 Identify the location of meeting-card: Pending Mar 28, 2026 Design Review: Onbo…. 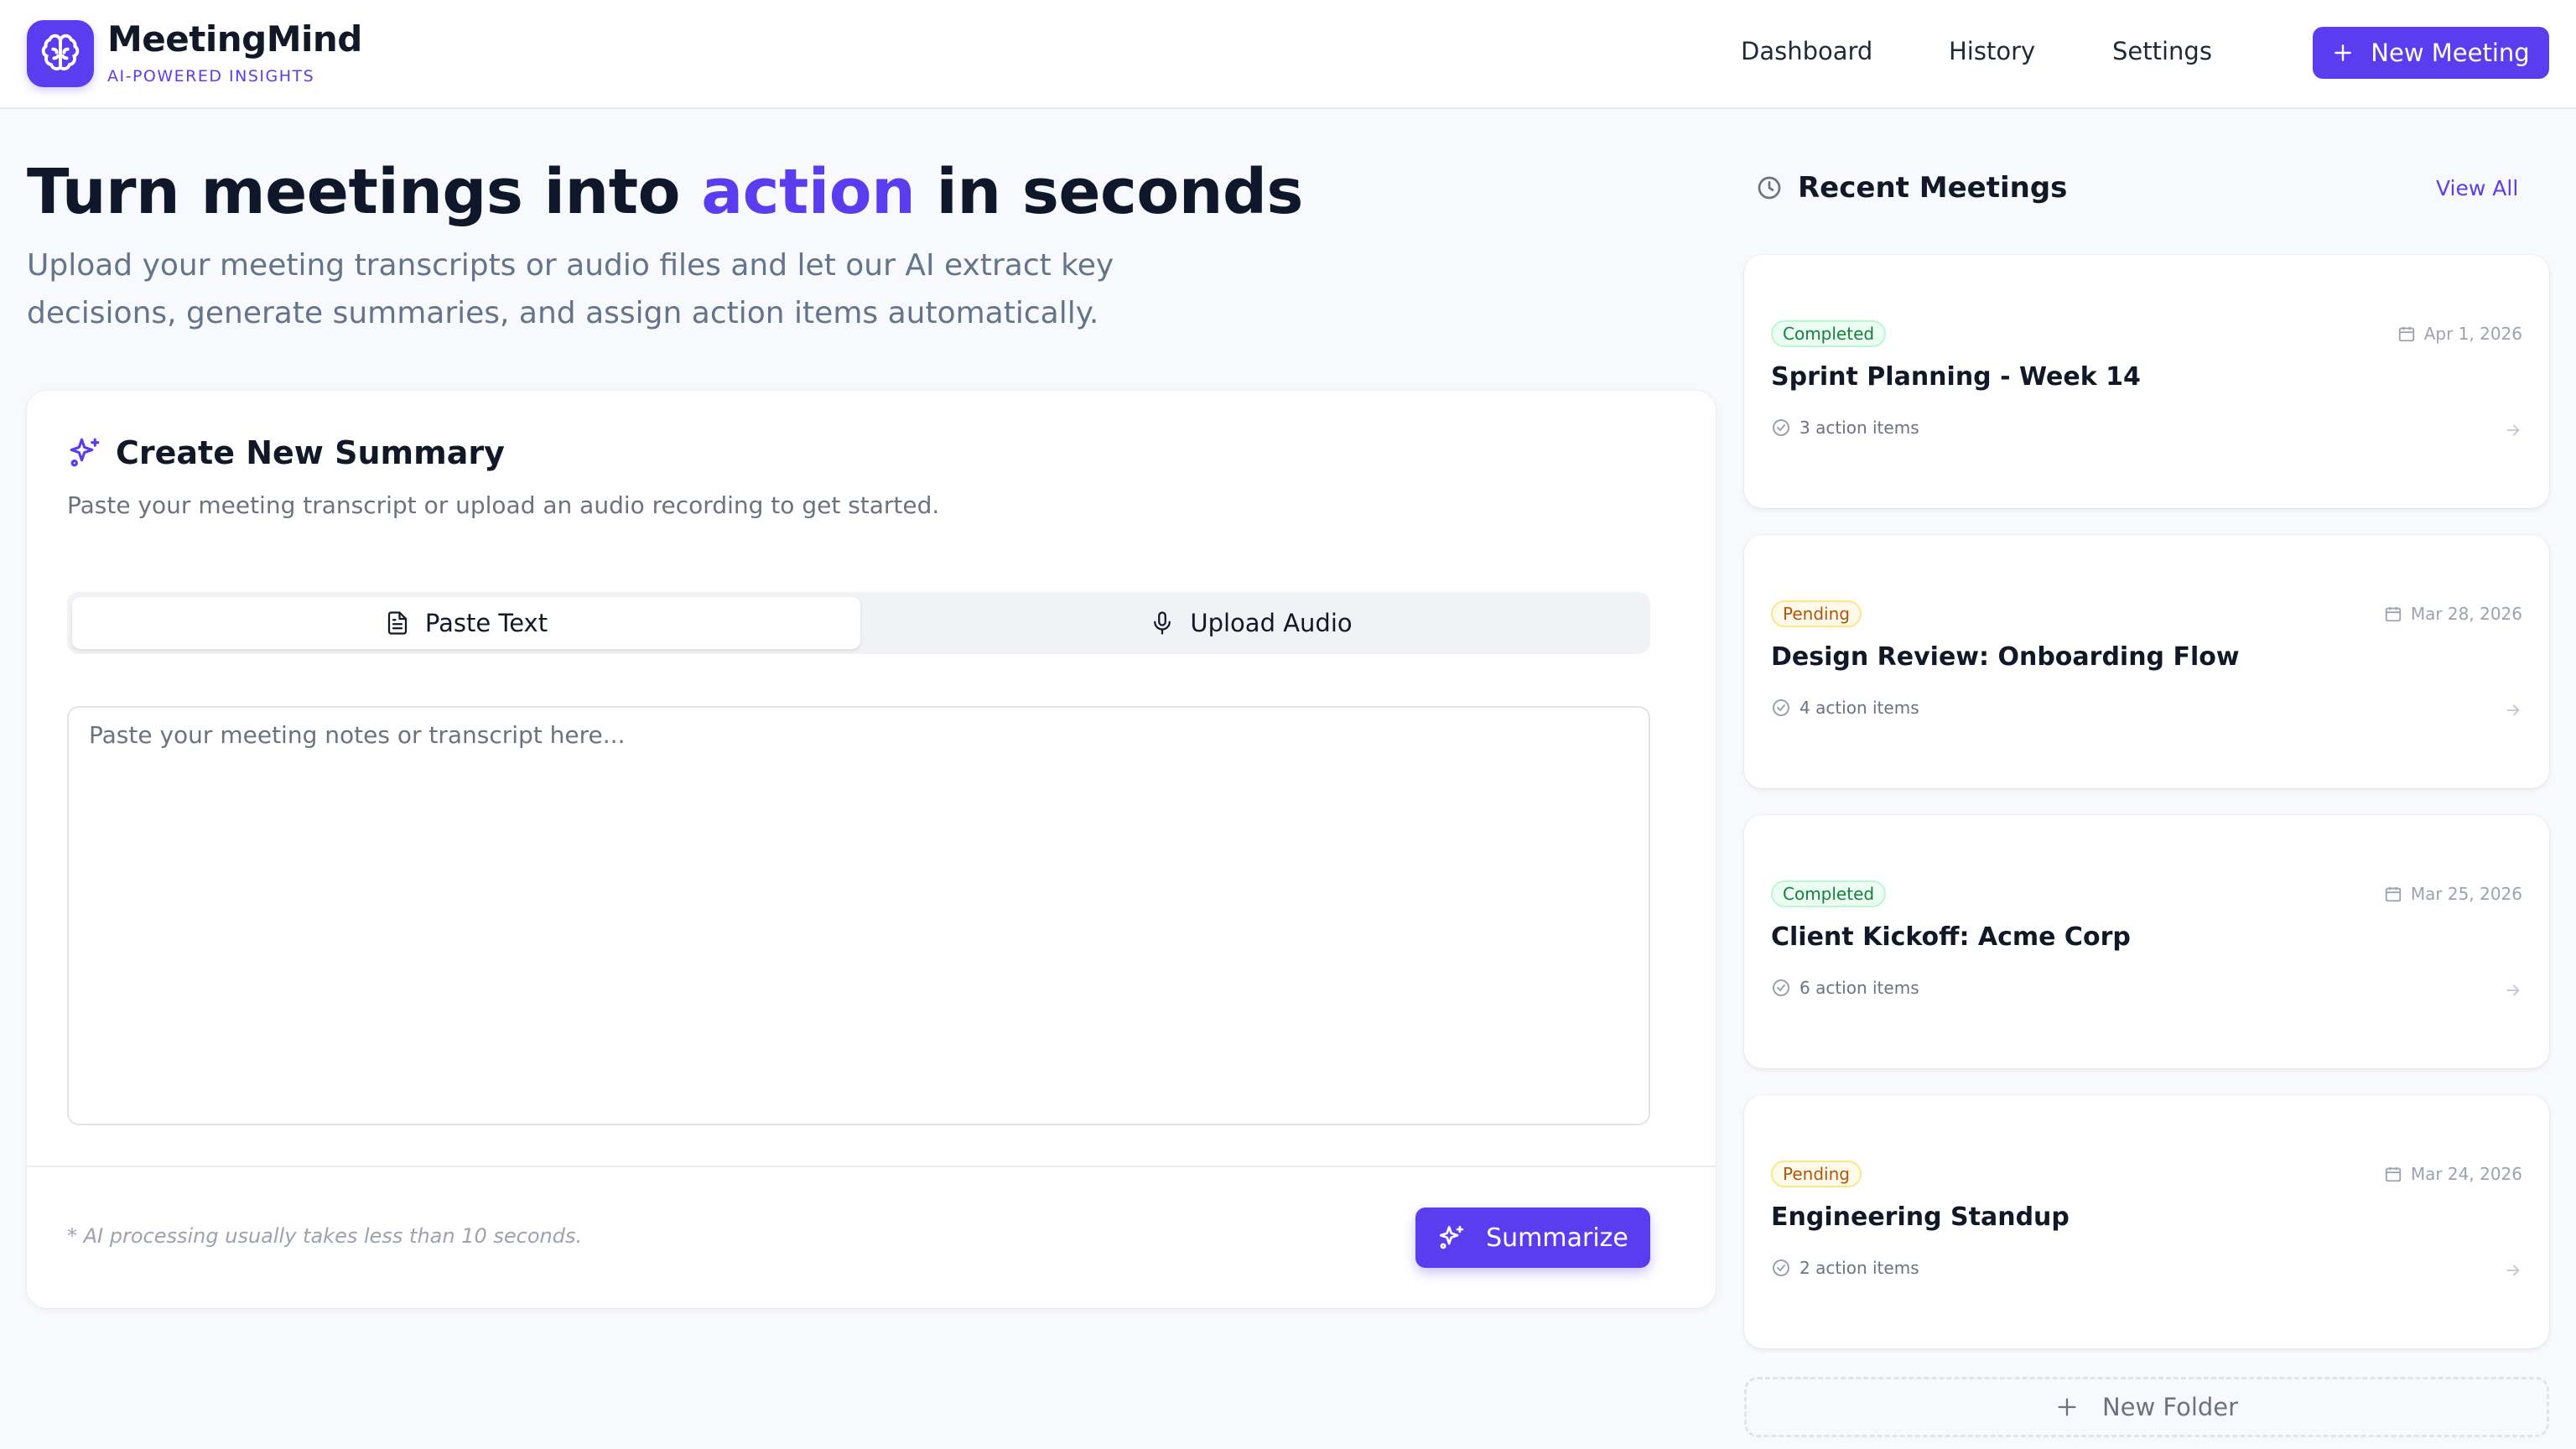
(2146, 661).